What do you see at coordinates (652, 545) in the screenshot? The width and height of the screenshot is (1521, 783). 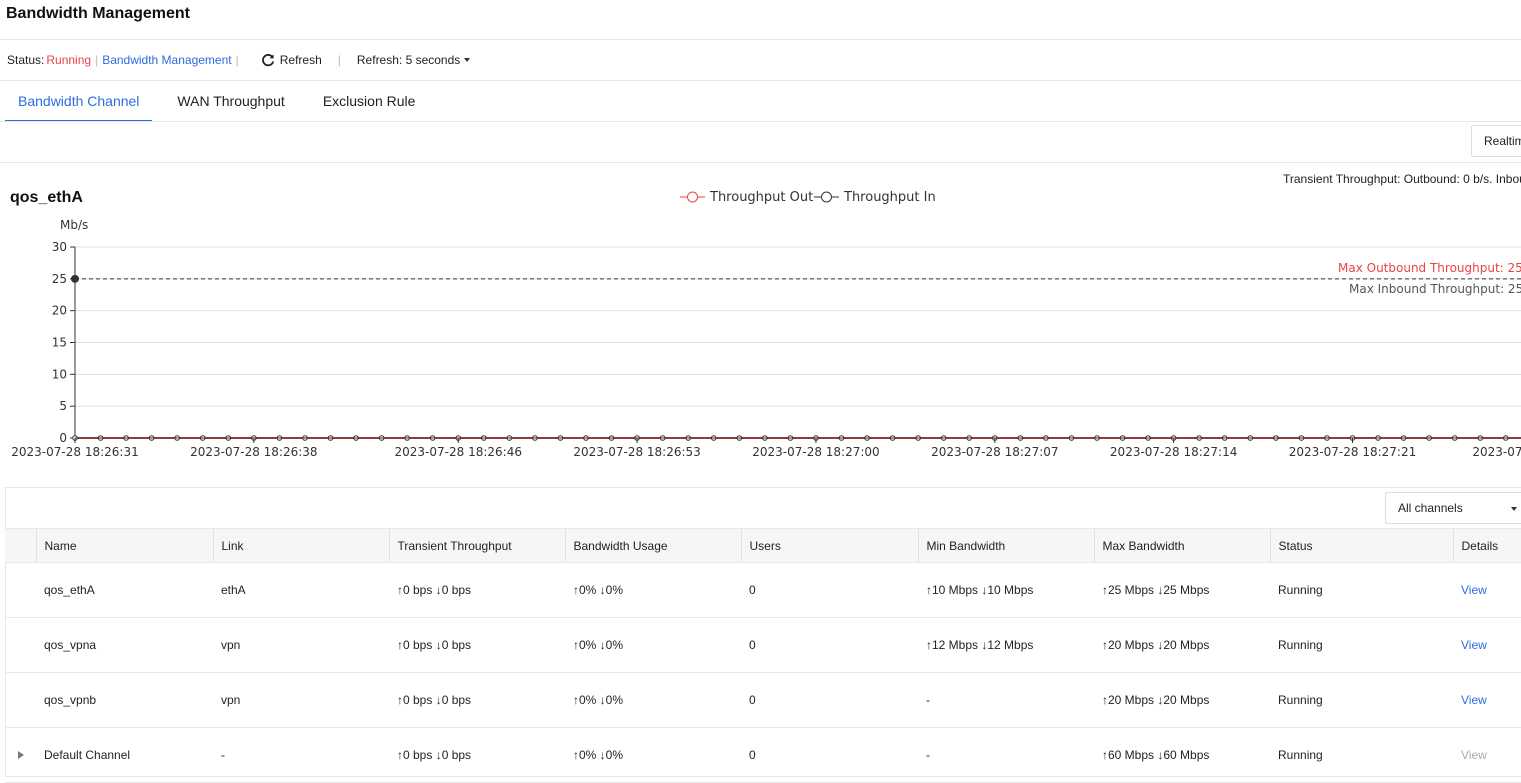 I see `column-header: Bandwidth Usage` at bounding box center [652, 545].